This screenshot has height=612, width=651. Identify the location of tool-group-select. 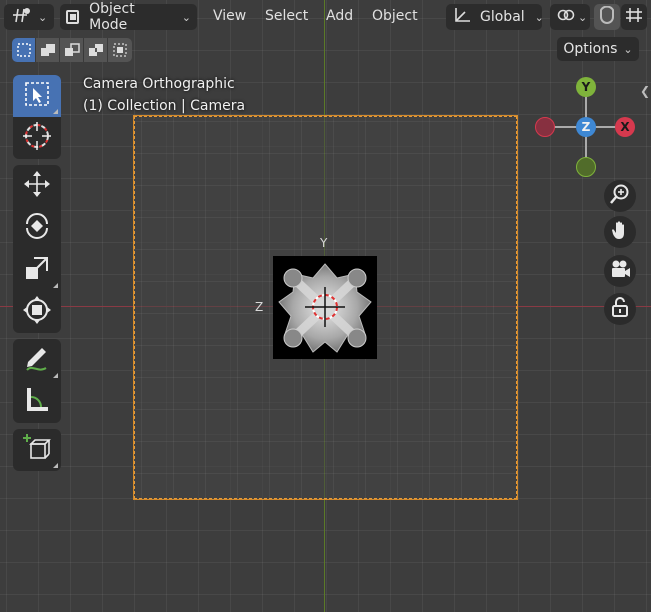
(37, 117).